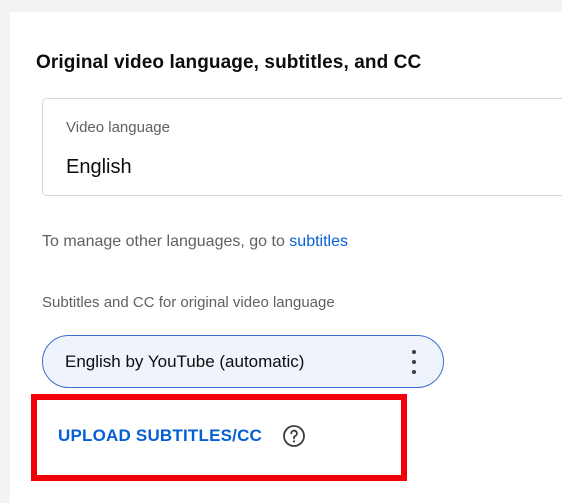 Image resolution: width=562 pixels, height=503 pixels. I want to click on subtitle-track-label: English by YouTube (automatic), so click(185, 361).